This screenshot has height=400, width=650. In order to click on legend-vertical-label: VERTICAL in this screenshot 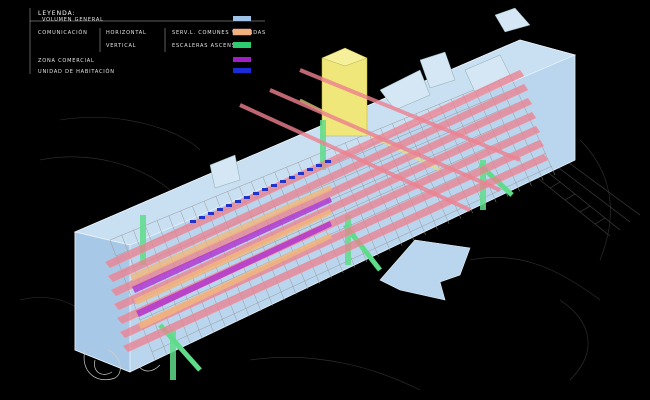, I will do `click(121, 46)`.